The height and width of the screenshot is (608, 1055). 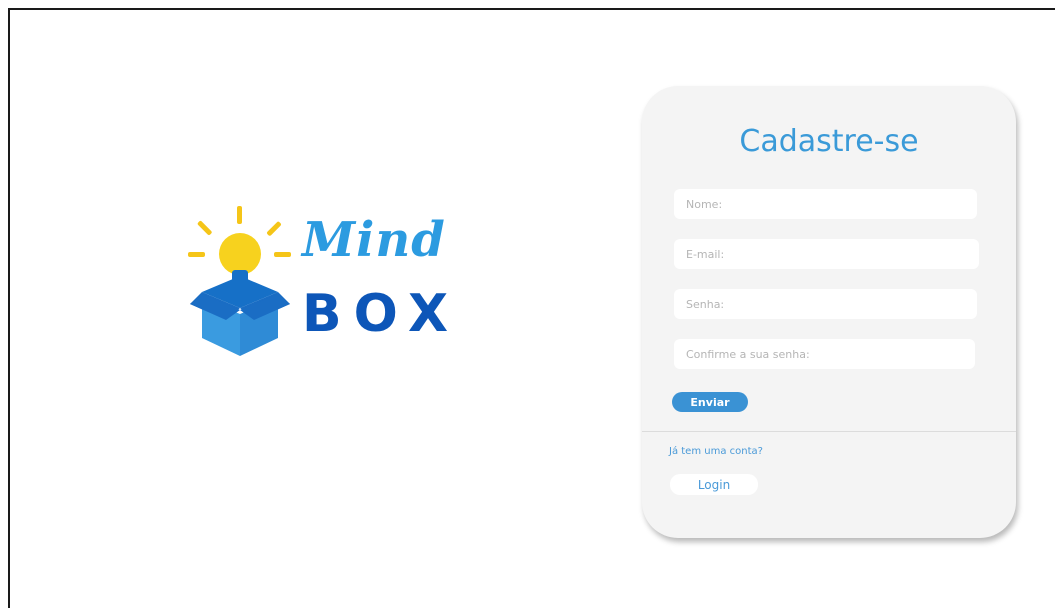 I want to click on signup-title: Cadastre-se, so click(x=829, y=141).